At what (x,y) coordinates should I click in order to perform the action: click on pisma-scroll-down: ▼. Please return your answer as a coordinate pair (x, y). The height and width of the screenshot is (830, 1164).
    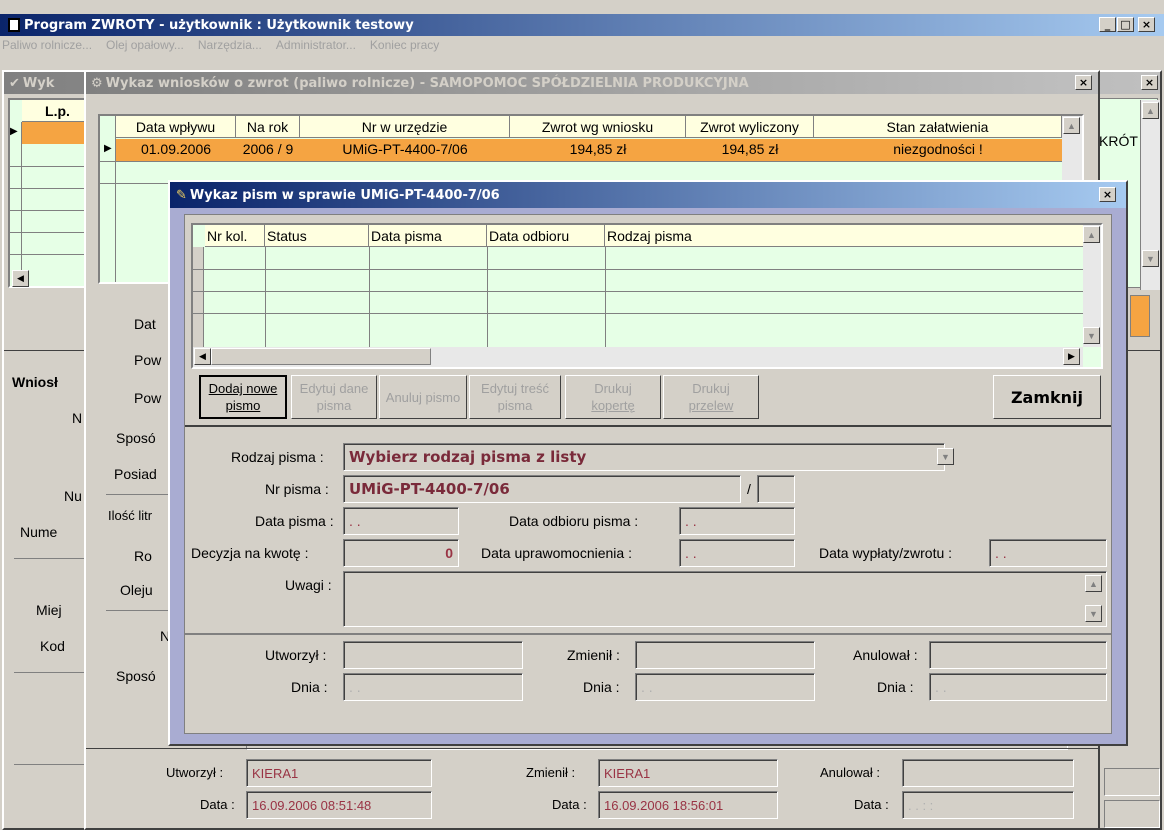
    Looking at the image, I should click on (1091, 335).